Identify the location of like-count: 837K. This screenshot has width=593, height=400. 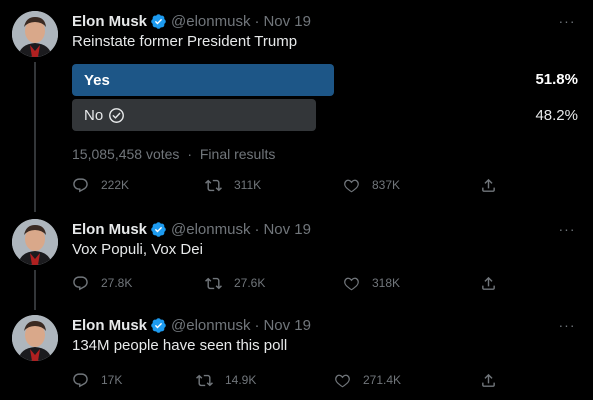
(386, 185).